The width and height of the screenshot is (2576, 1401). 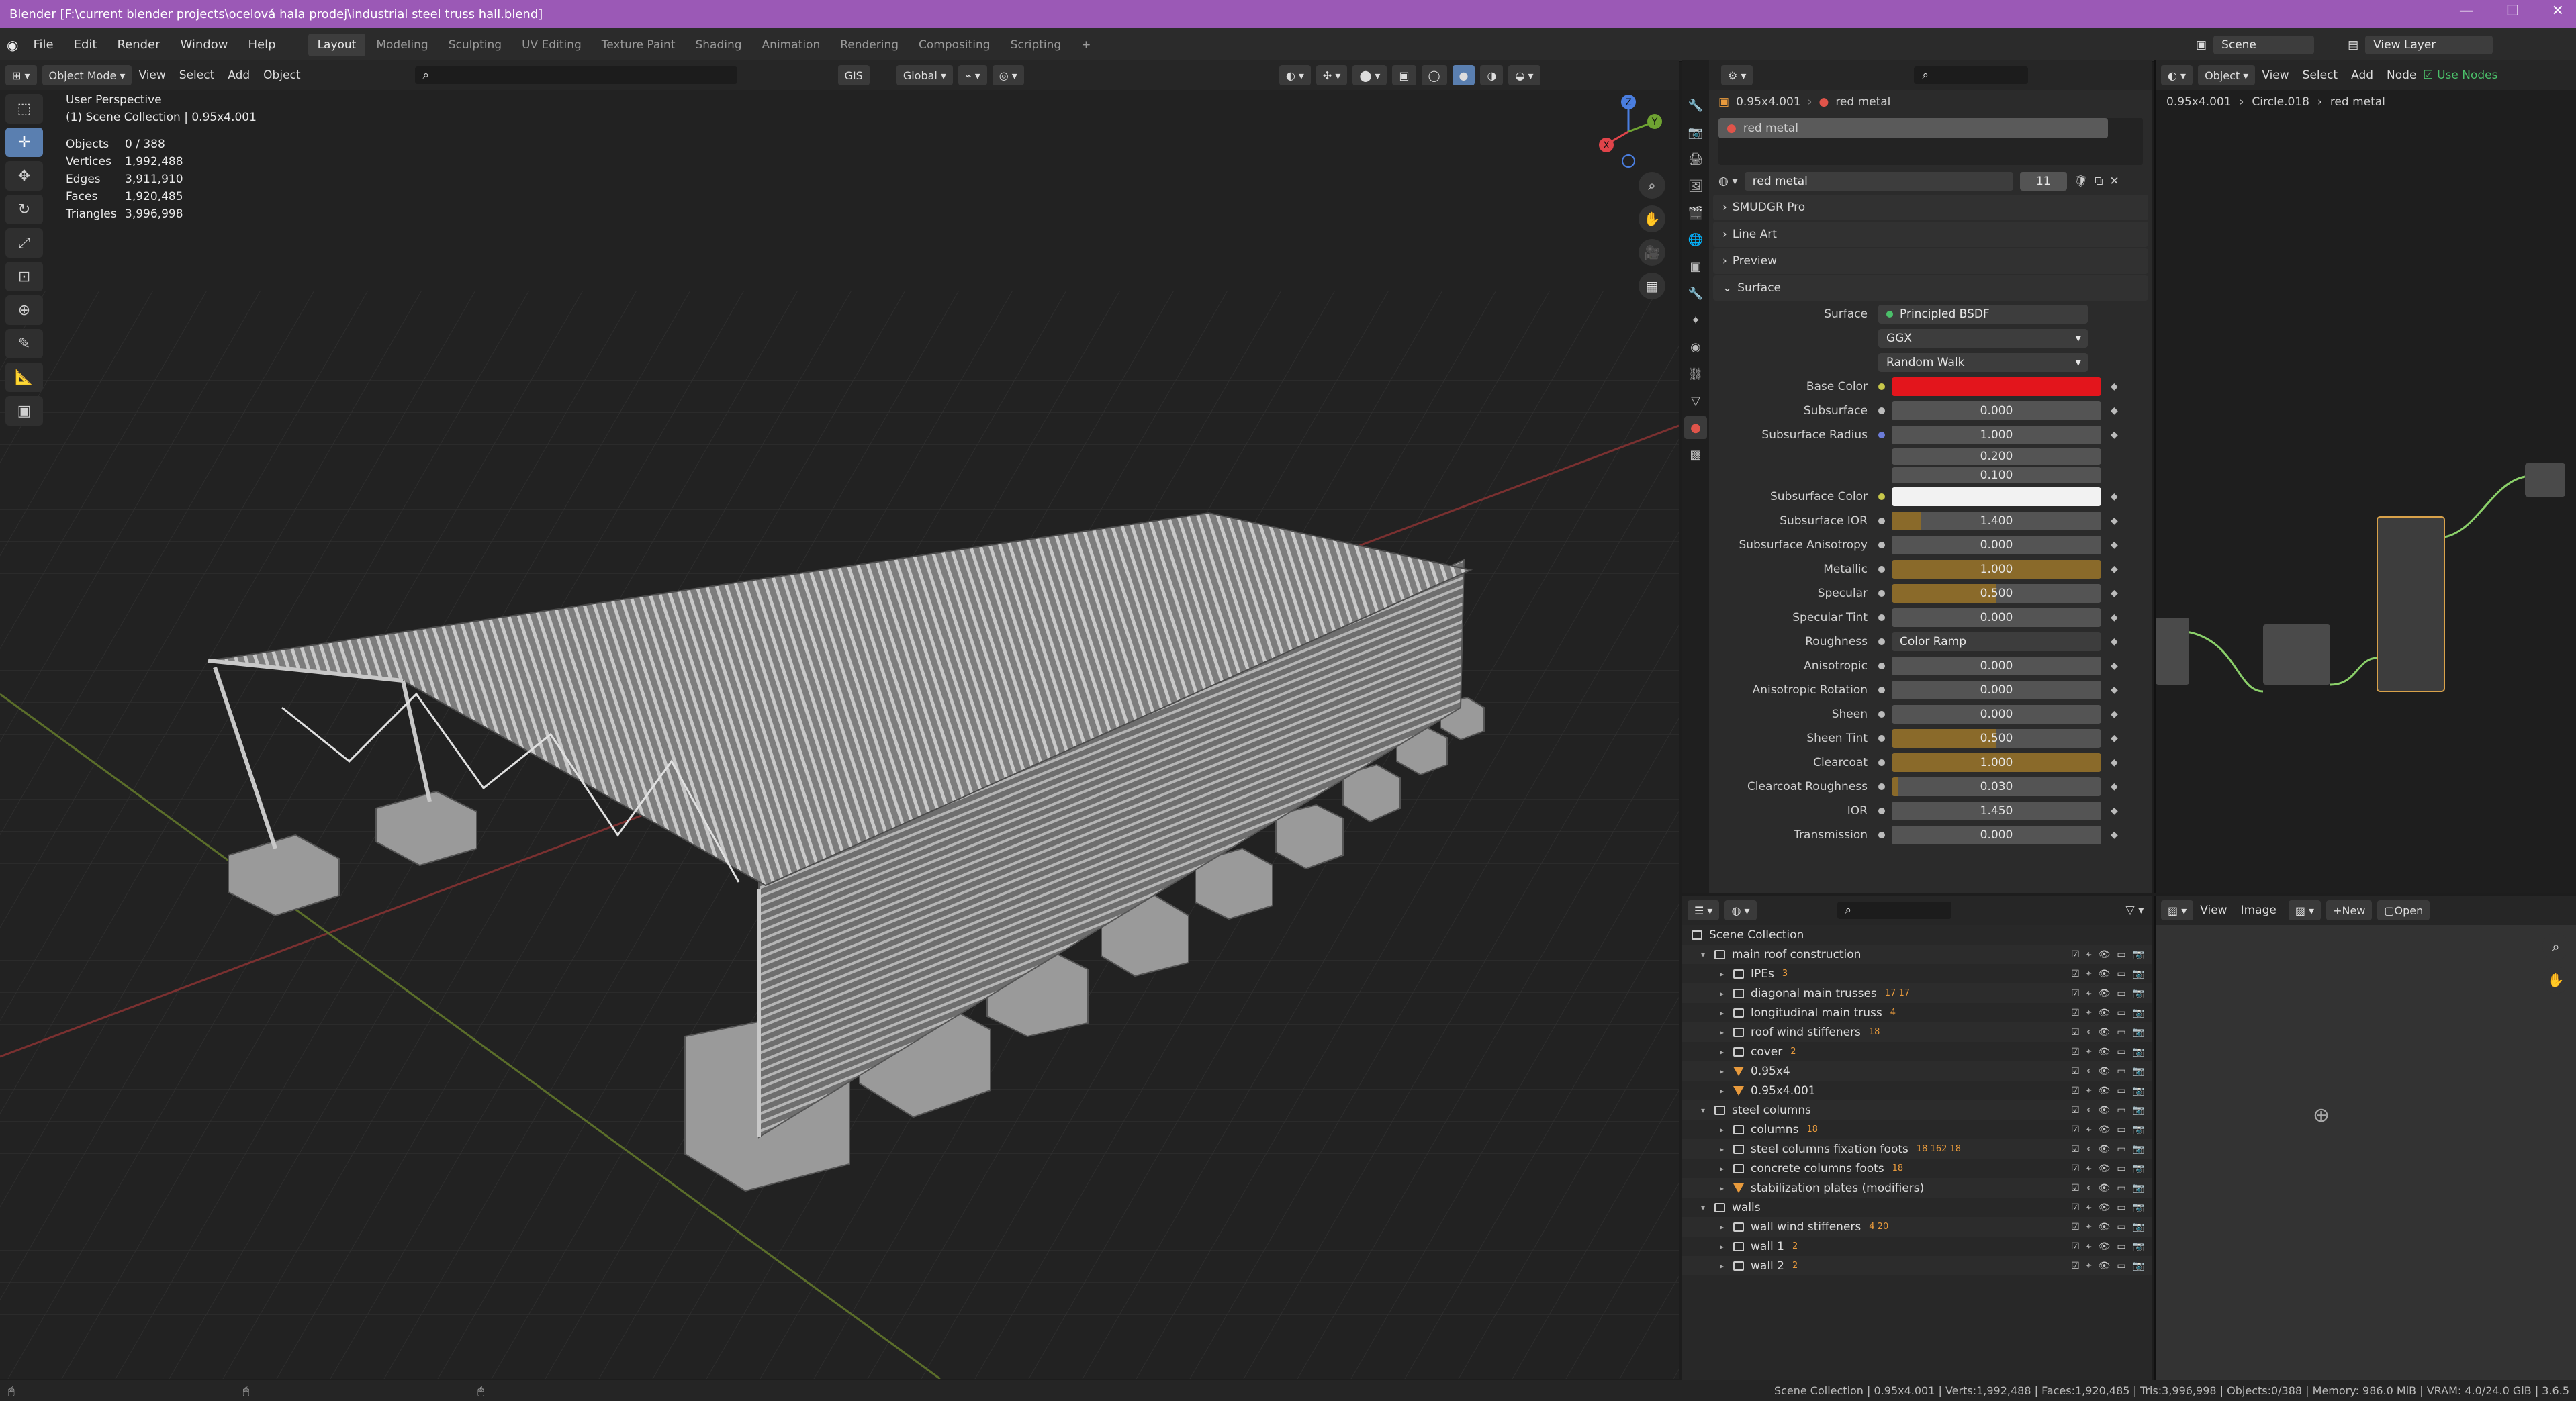 I want to click on outliner-item-0-95x4: ▸ 0.95x4 ☑ ⌖ 👁 ▭ 📷, so click(x=1917, y=1071).